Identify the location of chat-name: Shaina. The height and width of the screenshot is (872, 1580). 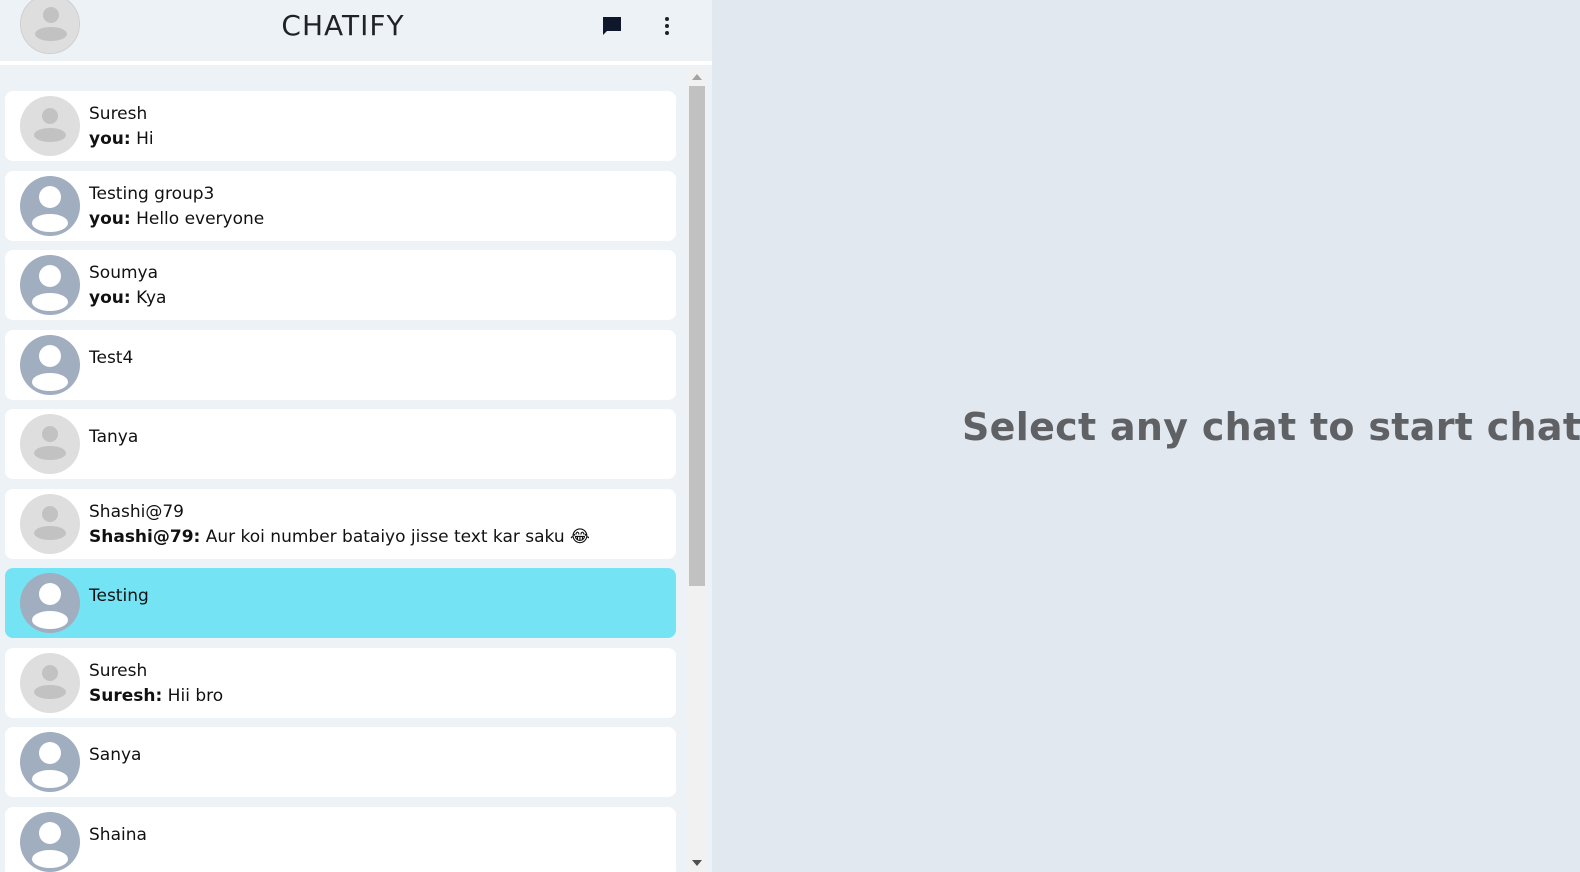
(118, 834).